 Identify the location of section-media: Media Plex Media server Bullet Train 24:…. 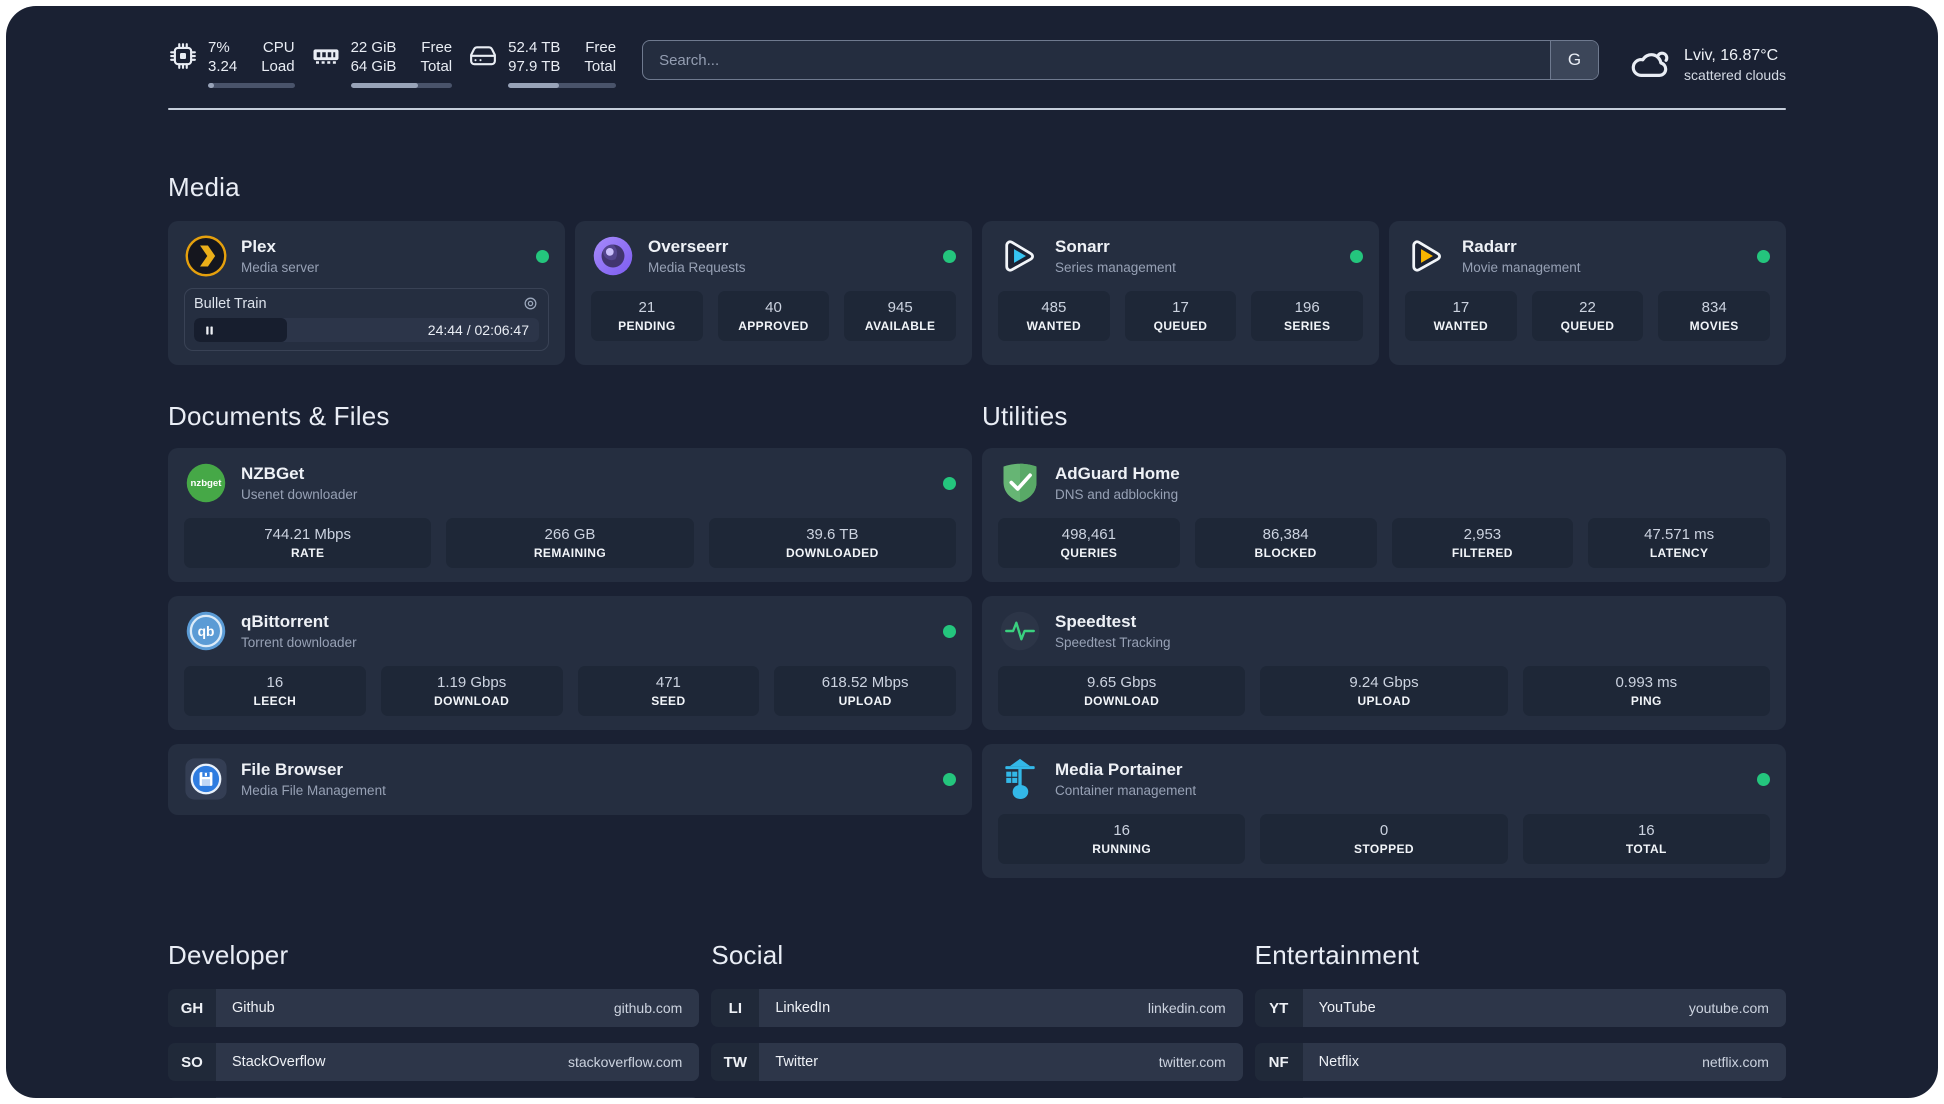
(977, 268).